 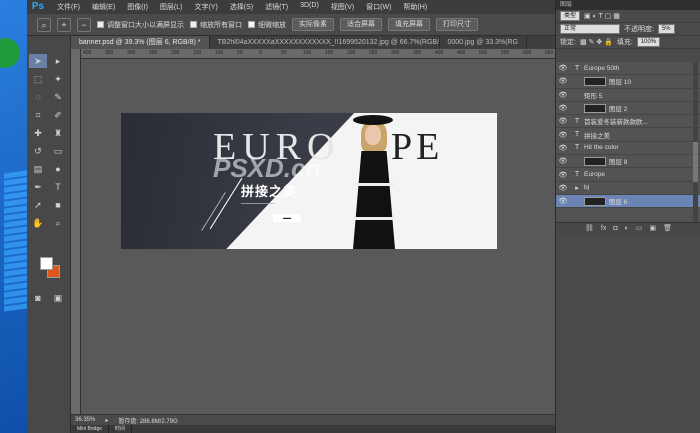 I want to click on menu-item: 窗口(W), so click(x=378, y=7).